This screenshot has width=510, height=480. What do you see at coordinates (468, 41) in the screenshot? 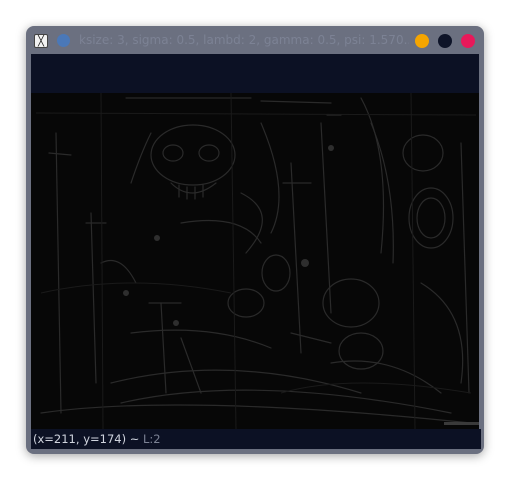
I see `close-button` at bounding box center [468, 41].